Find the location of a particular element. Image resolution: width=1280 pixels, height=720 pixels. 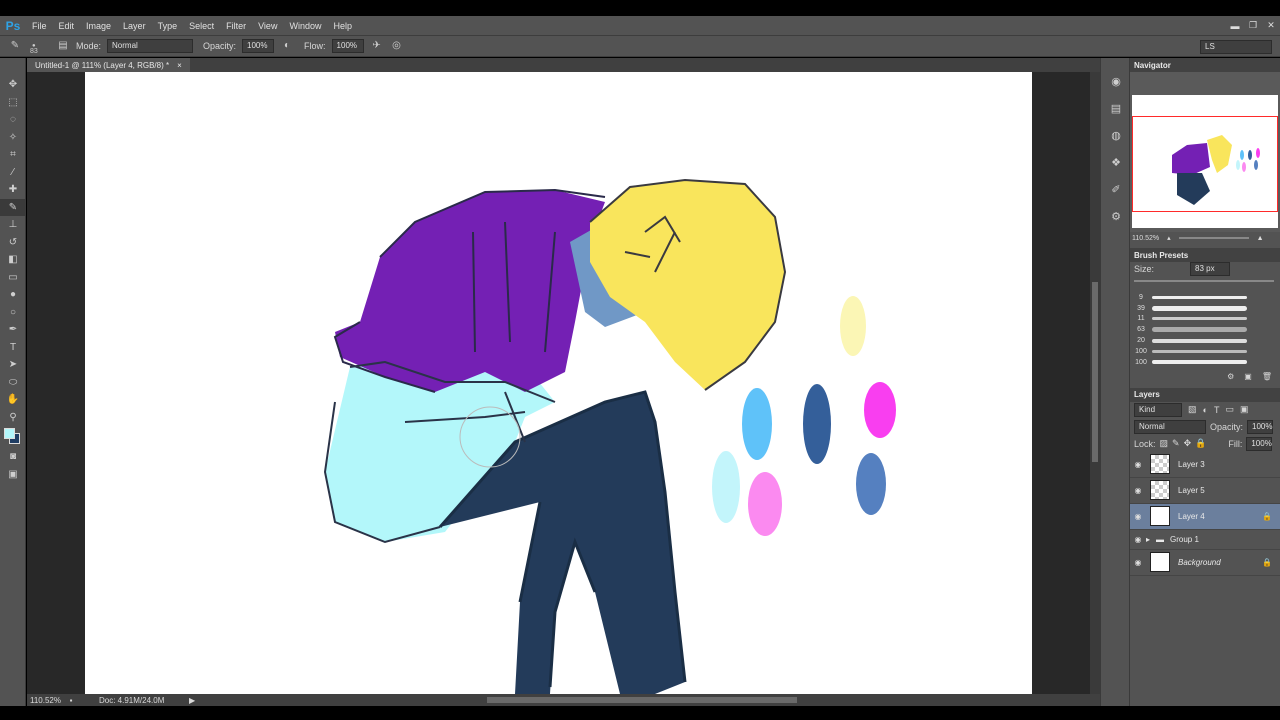

airbrush-icon: ✈ is located at coordinates (377, 46).